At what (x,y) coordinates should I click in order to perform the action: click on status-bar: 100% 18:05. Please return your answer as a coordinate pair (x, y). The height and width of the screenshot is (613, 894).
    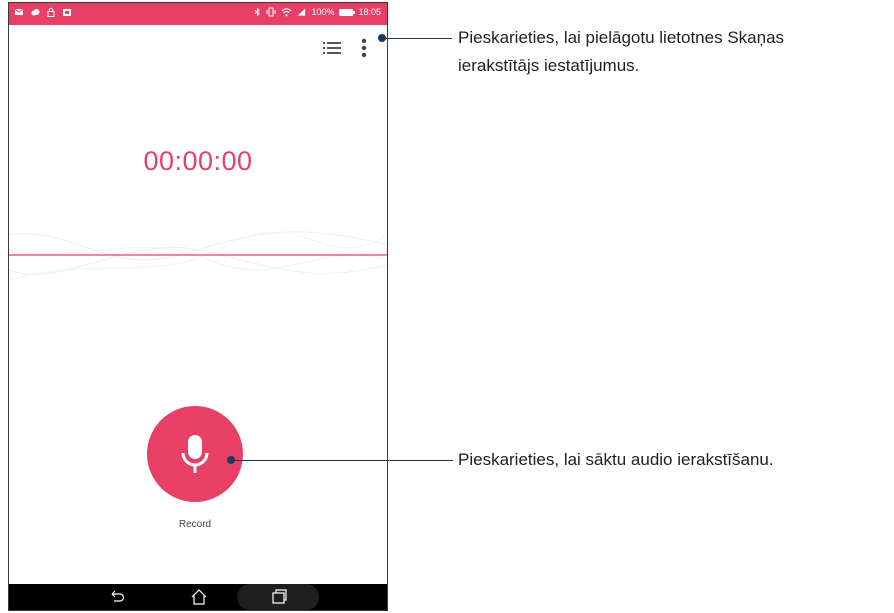
    Looking at the image, I should click on (198, 14).